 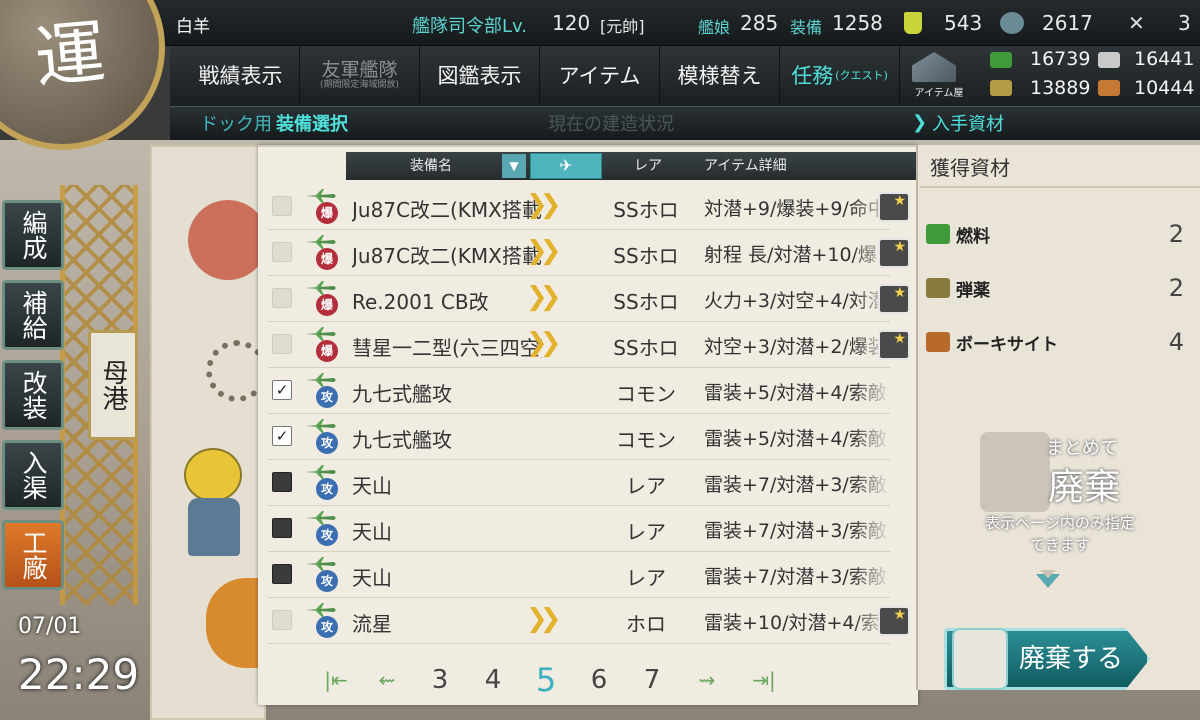 What do you see at coordinates (622, 26) in the screenshot?
I see `hq-rank: [元帥]` at bounding box center [622, 26].